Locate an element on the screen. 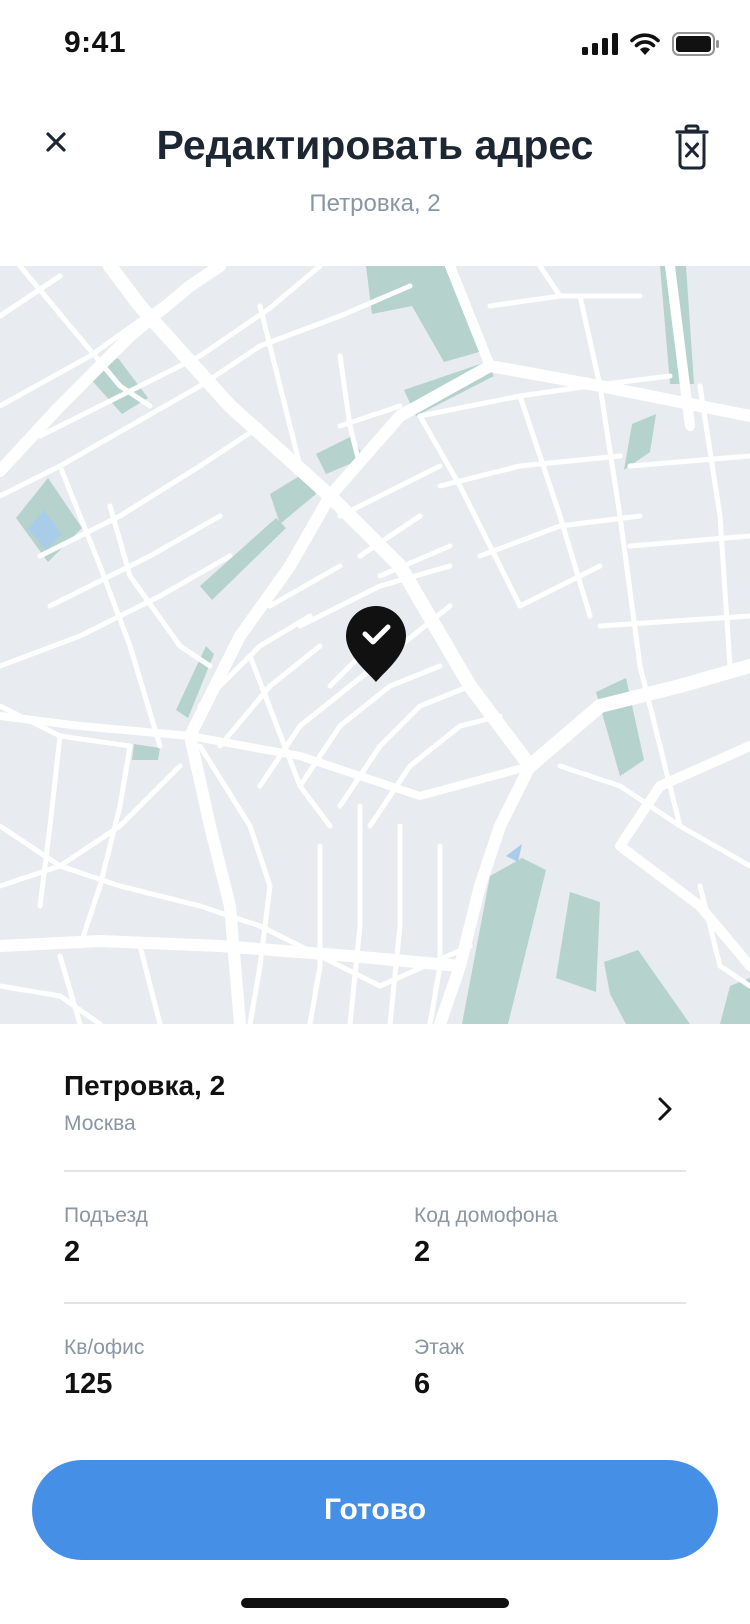 Image resolution: width=750 pixels, height=1624 pixels. floor-value: 6 is located at coordinates (564, 1384).